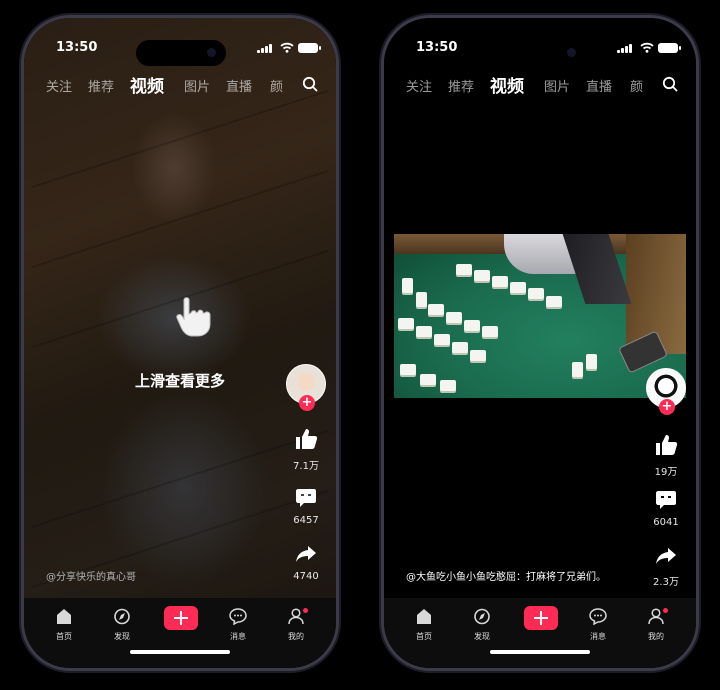 The height and width of the screenshot is (690, 720). Describe the element at coordinates (666, 456) in the screenshot. I see `like-action: 19万` at that location.